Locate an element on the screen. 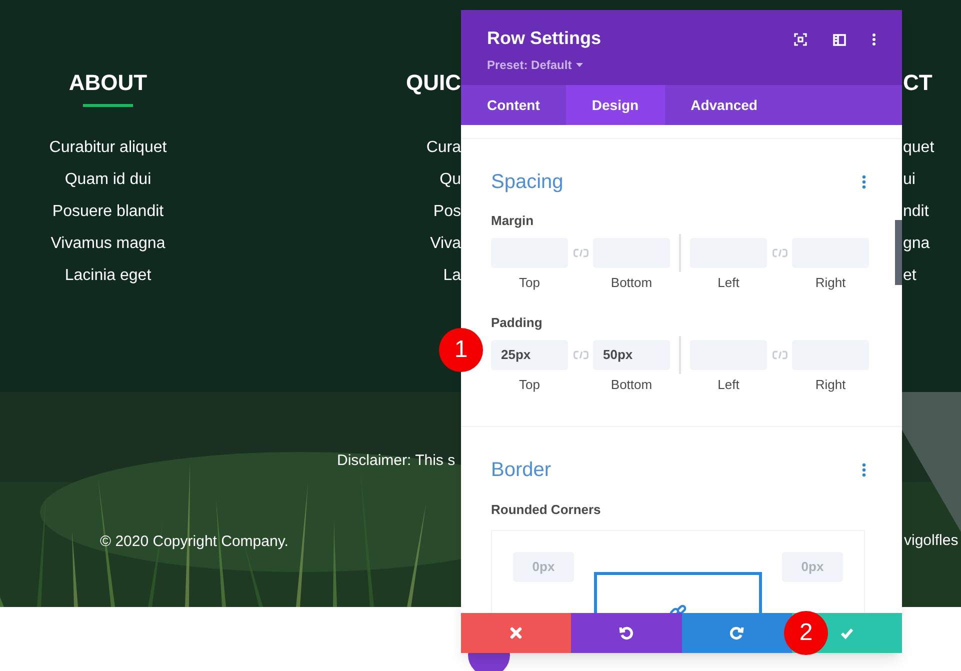  cancel-button is located at coordinates (516, 633).